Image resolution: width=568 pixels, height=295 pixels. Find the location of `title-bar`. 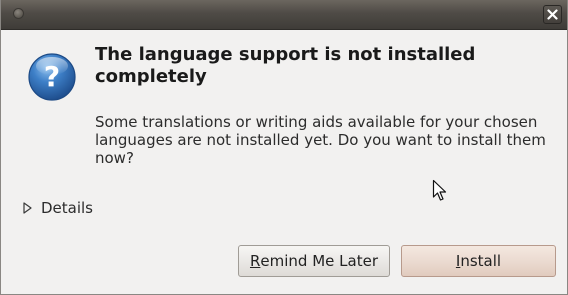

title-bar is located at coordinates (284, 15).